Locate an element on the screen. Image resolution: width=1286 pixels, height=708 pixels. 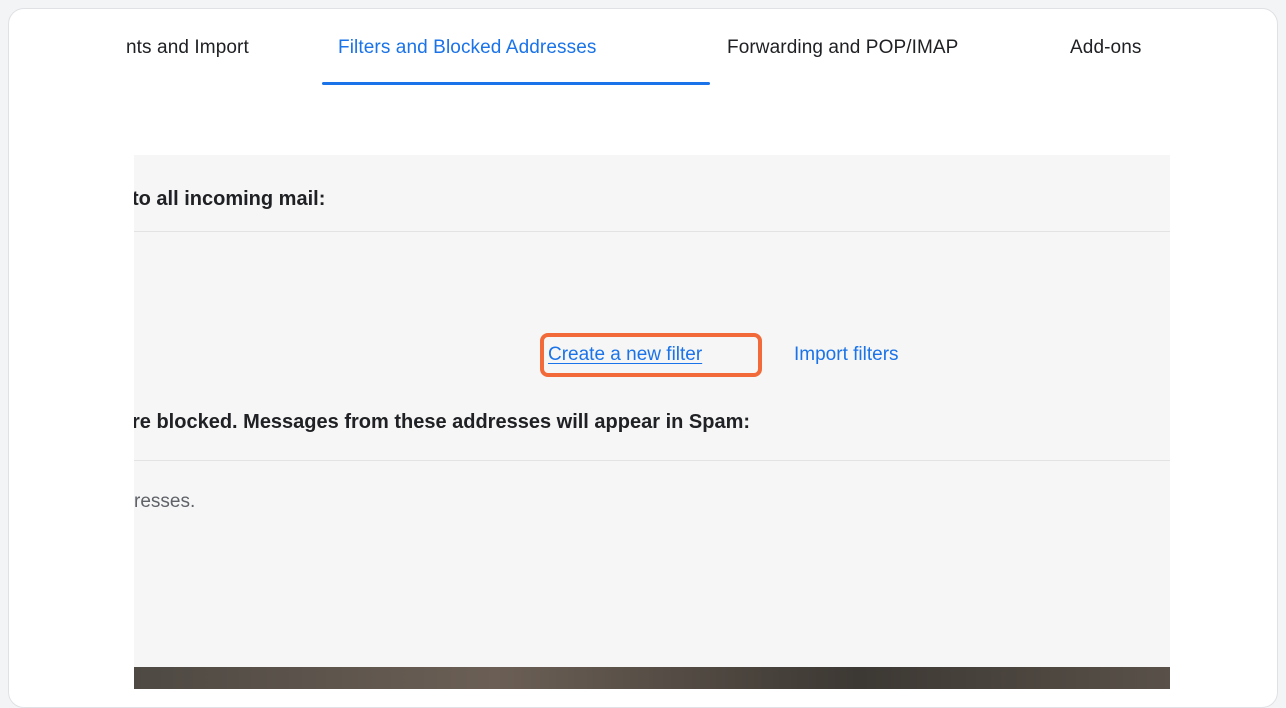
tab-forwarding-and-pop-imap: Forwarding and POP/IMAP is located at coordinates (842, 48).